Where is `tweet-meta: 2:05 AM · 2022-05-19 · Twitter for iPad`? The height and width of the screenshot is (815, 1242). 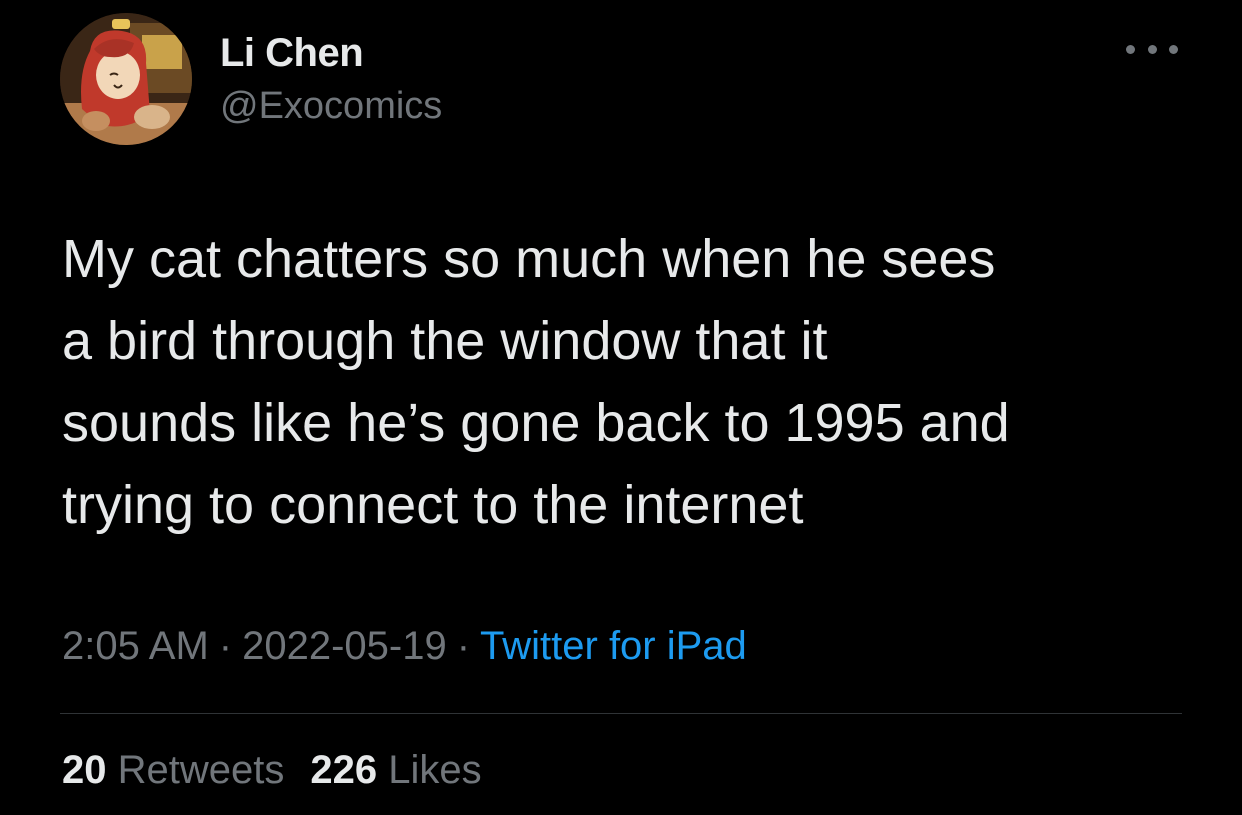
tweet-meta: 2:05 AM · 2022-05-19 · Twitter for iPad is located at coordinates (404, 646).